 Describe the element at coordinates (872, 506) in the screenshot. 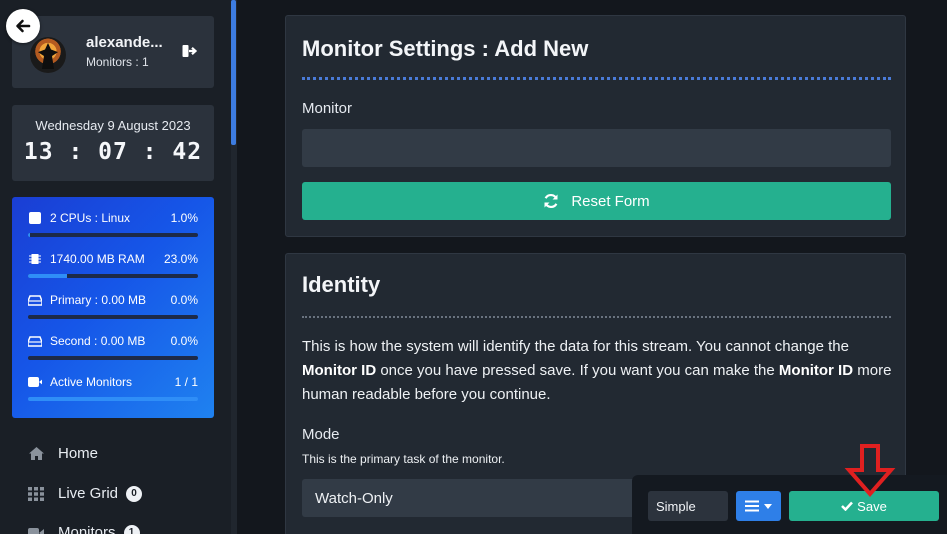

I see `save-label: Save` at that location.